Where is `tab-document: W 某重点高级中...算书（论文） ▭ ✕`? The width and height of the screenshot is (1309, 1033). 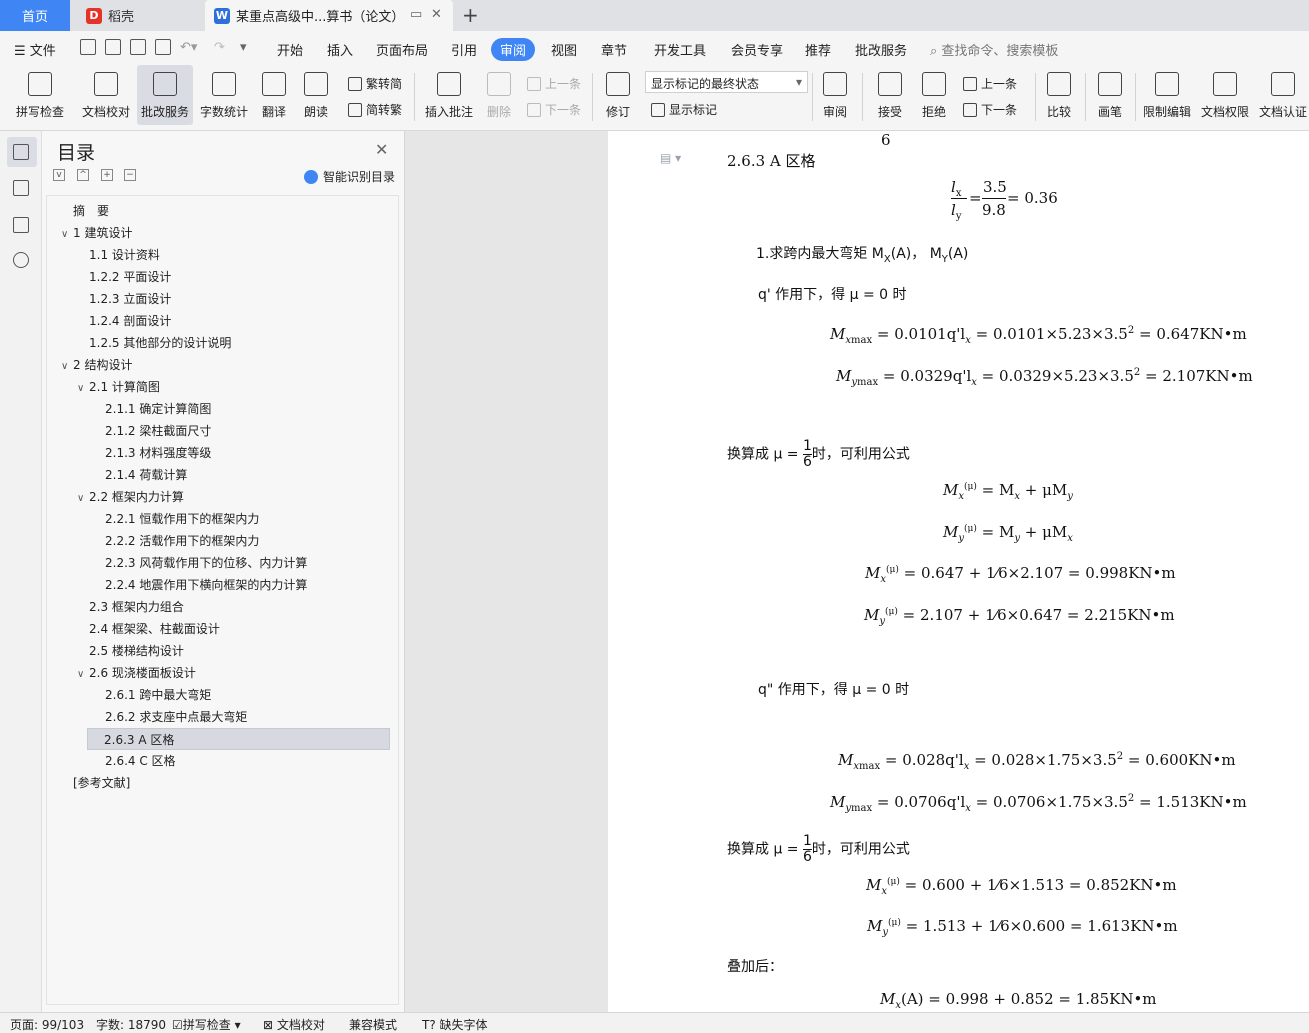
tab-document: W 某重点高级中...算书（论文） ▭ ✕ is located at coordinates (329, 15).